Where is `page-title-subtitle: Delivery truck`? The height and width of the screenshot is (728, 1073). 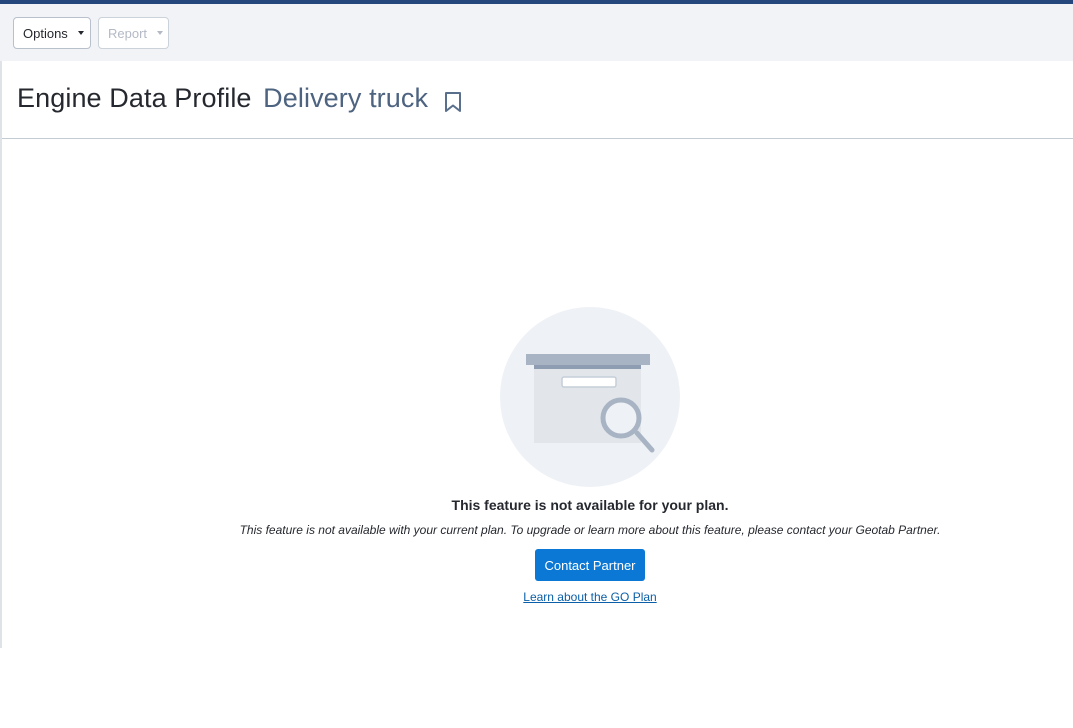 page-title-subtitle: Delivery truck is located at coordinates (346, 98).